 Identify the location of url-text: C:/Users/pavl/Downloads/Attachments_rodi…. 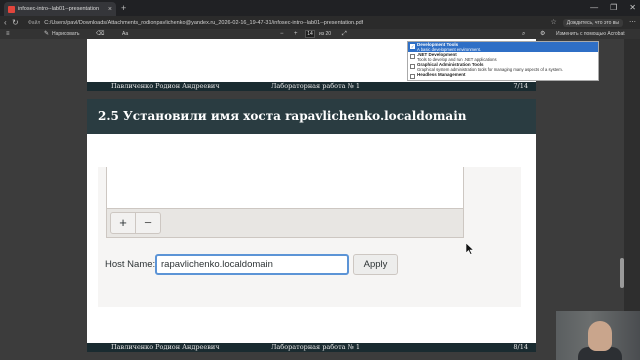
(204, 22).